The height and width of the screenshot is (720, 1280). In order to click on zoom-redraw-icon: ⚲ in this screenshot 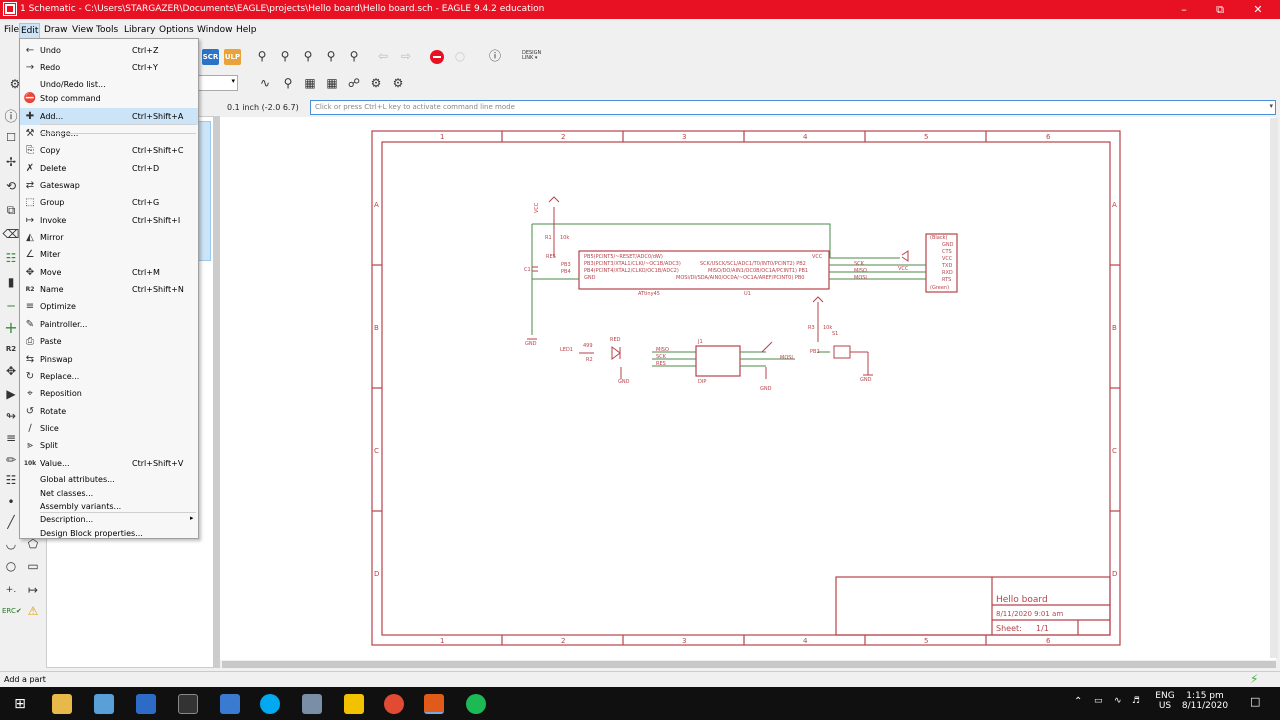, I will do `click(354, 56)`.